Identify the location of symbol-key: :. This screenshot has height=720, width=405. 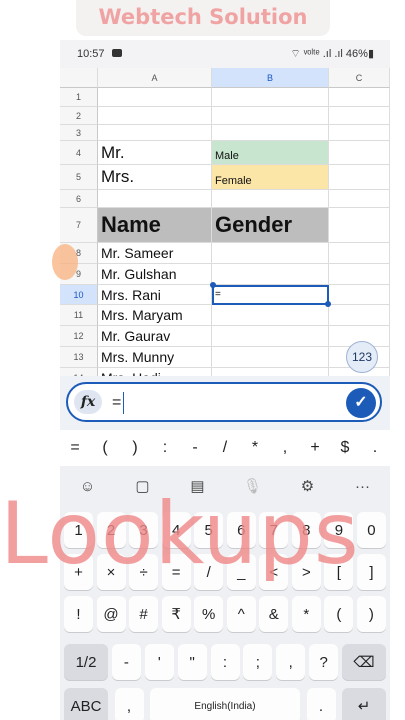
(165, 448).